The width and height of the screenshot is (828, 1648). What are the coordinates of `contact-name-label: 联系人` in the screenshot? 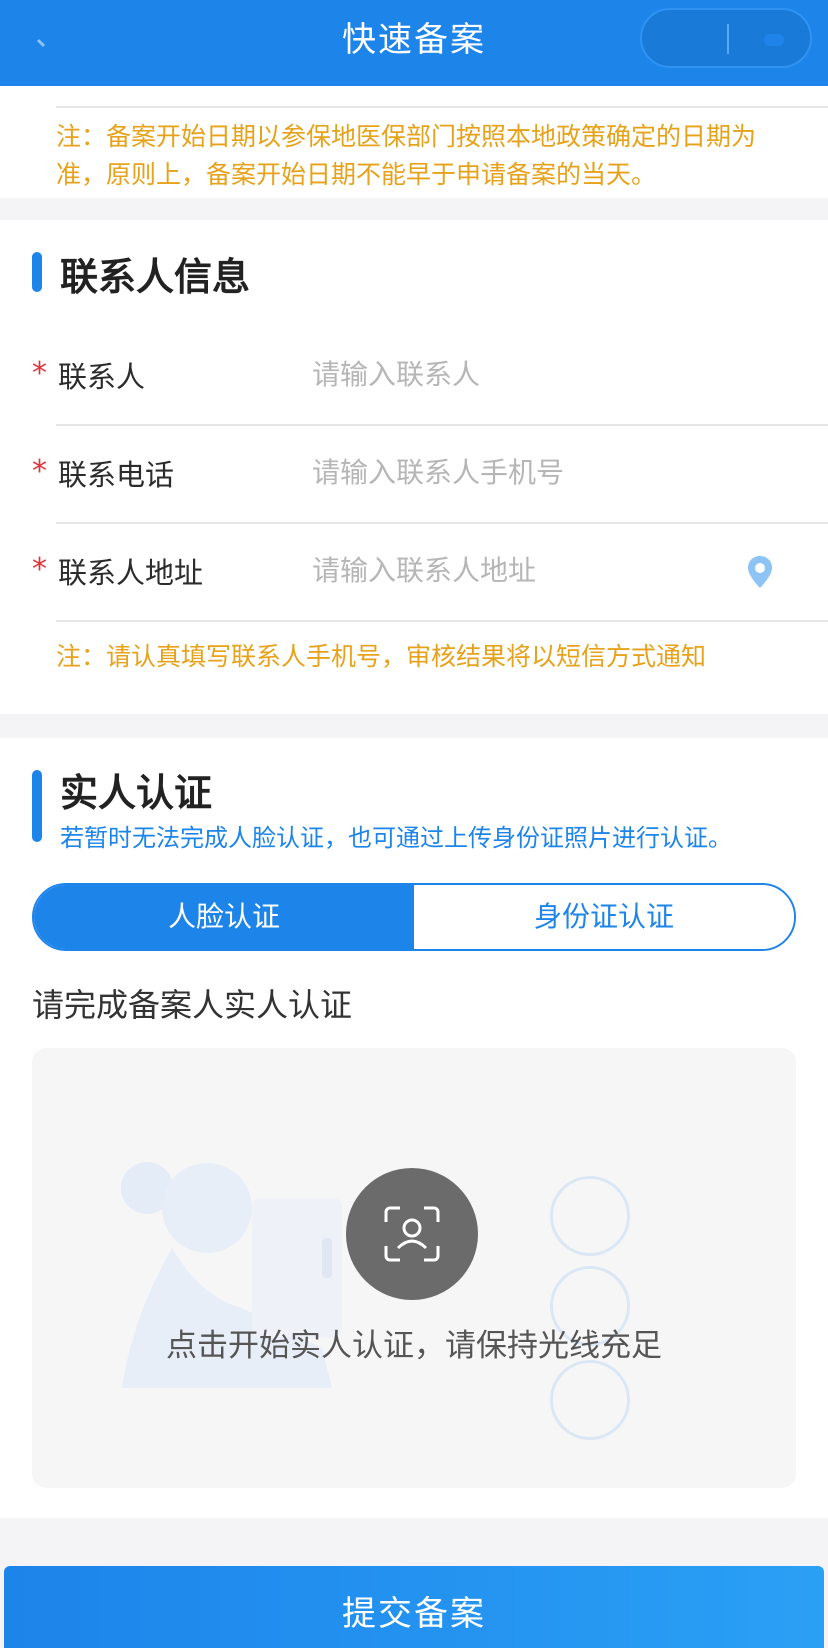 It's located at (102, 377).